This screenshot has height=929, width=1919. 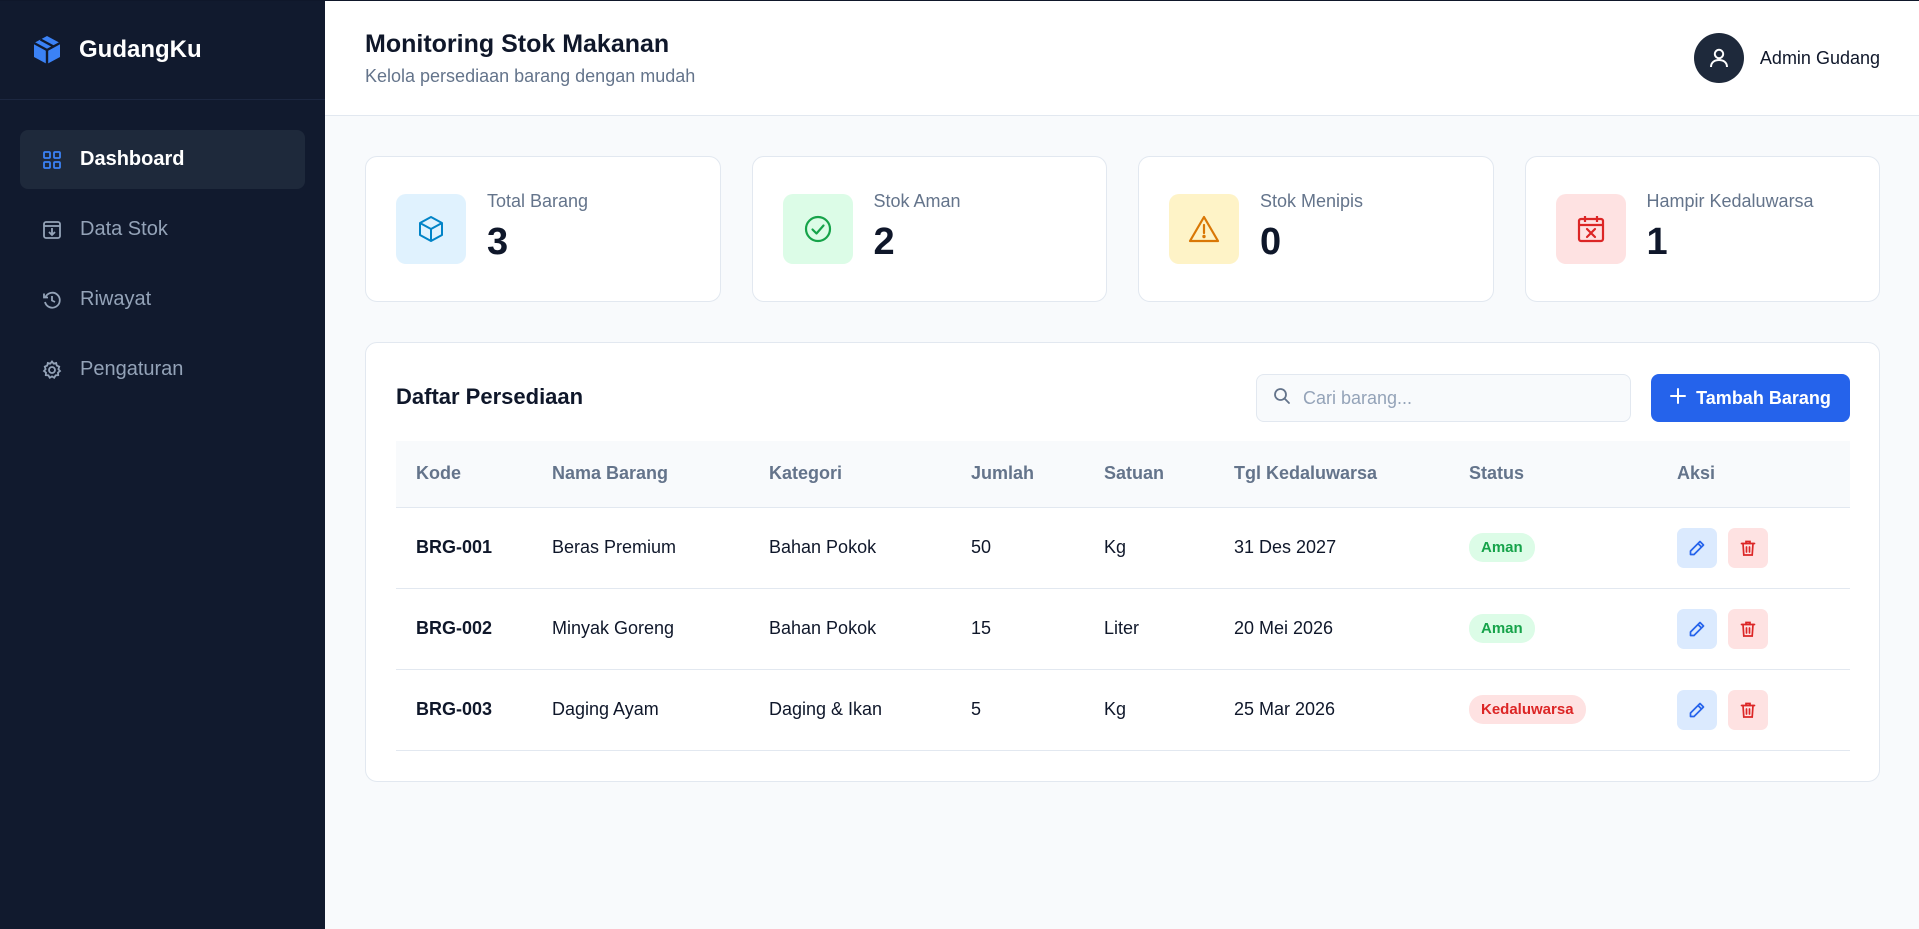 What do you see at coordinates (490, 396) in the screenshot?
I see `panel-title: Daftar Persediaan` at bounding box center [490, 396].